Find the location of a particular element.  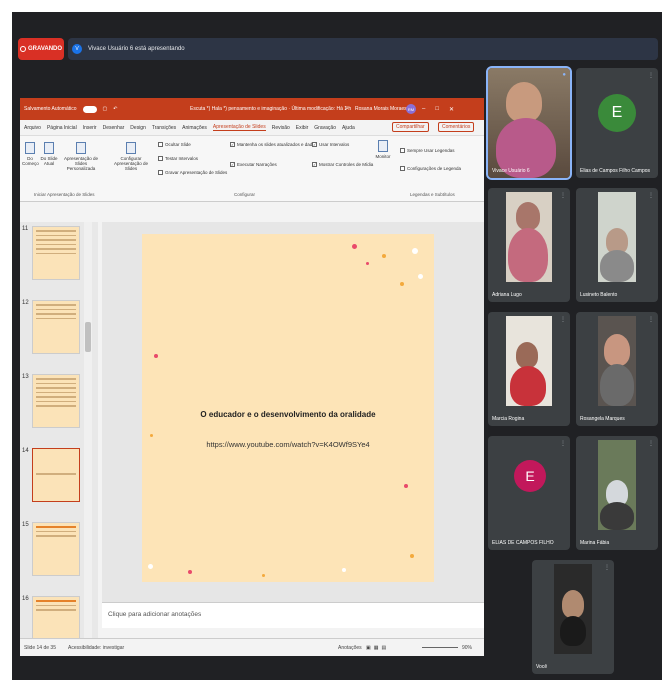

menu-pagina-inicial: Página Inicial is located at coordinates (62, 128).